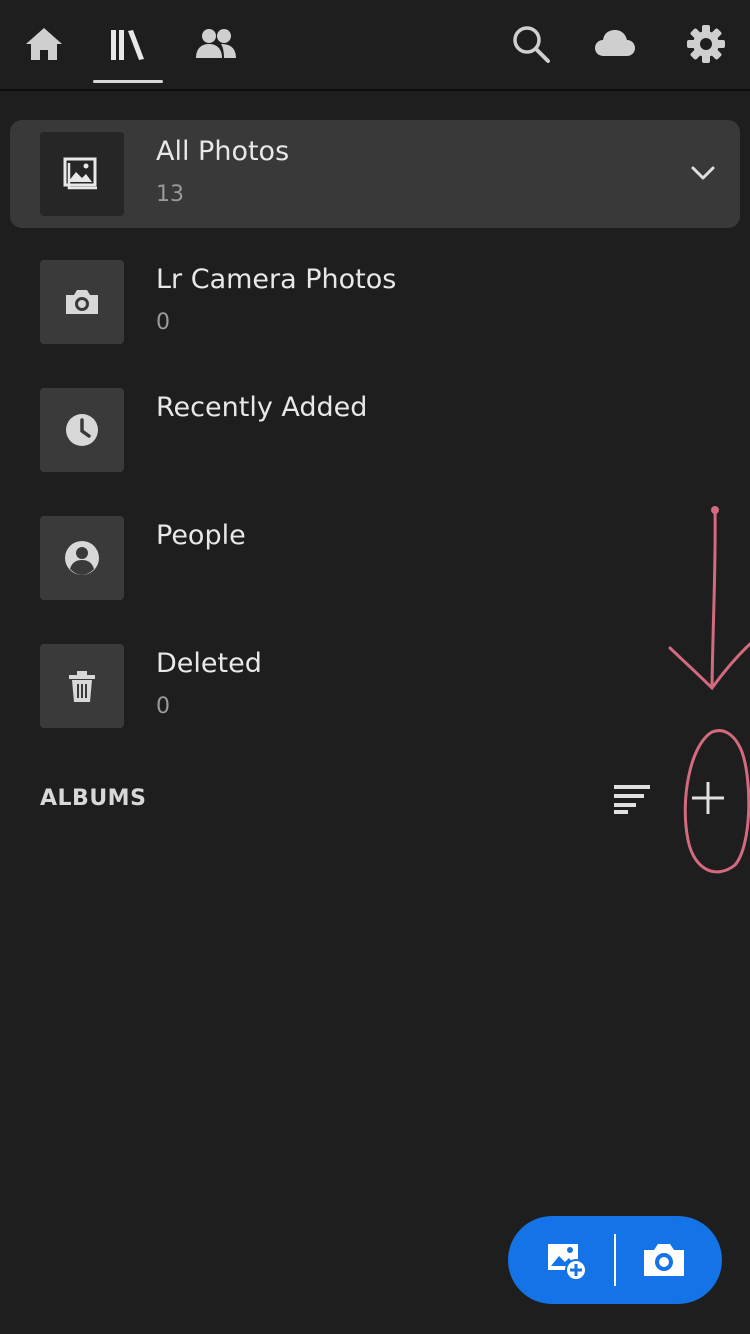 The height and width of the screenshot is (1334, 750). I want to click on source-row-deleted: Deleted 0, so click(375, 686).